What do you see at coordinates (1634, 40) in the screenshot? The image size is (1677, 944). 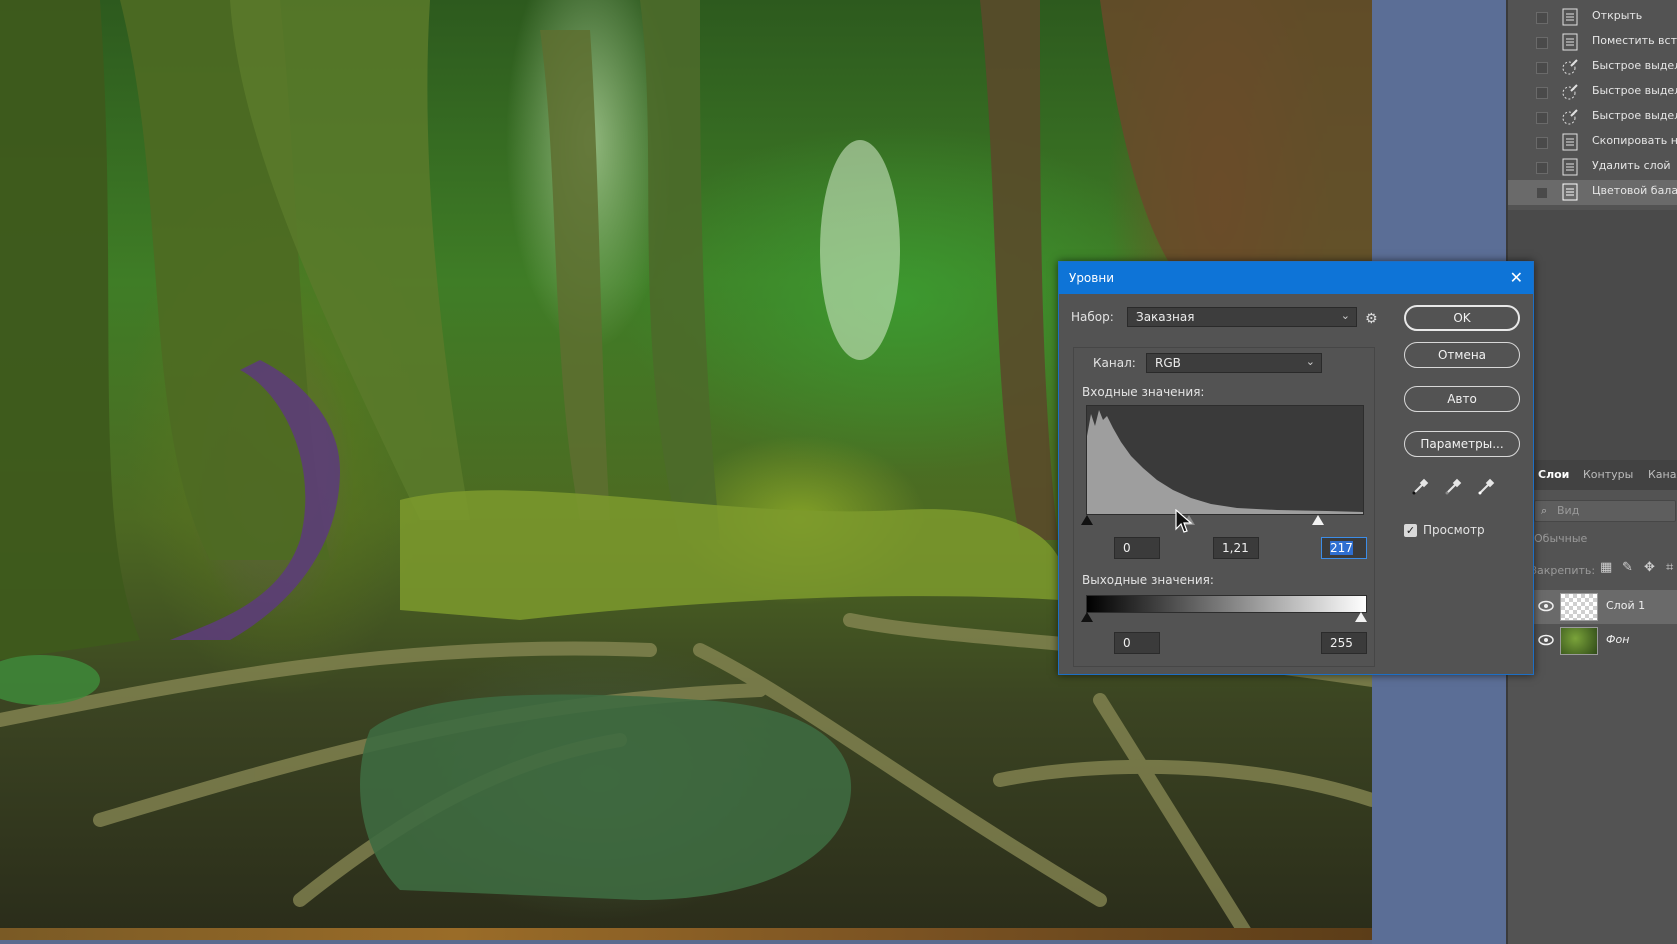 I see `history-item-label: Поместить встро` at bounding box center [1634, 40].